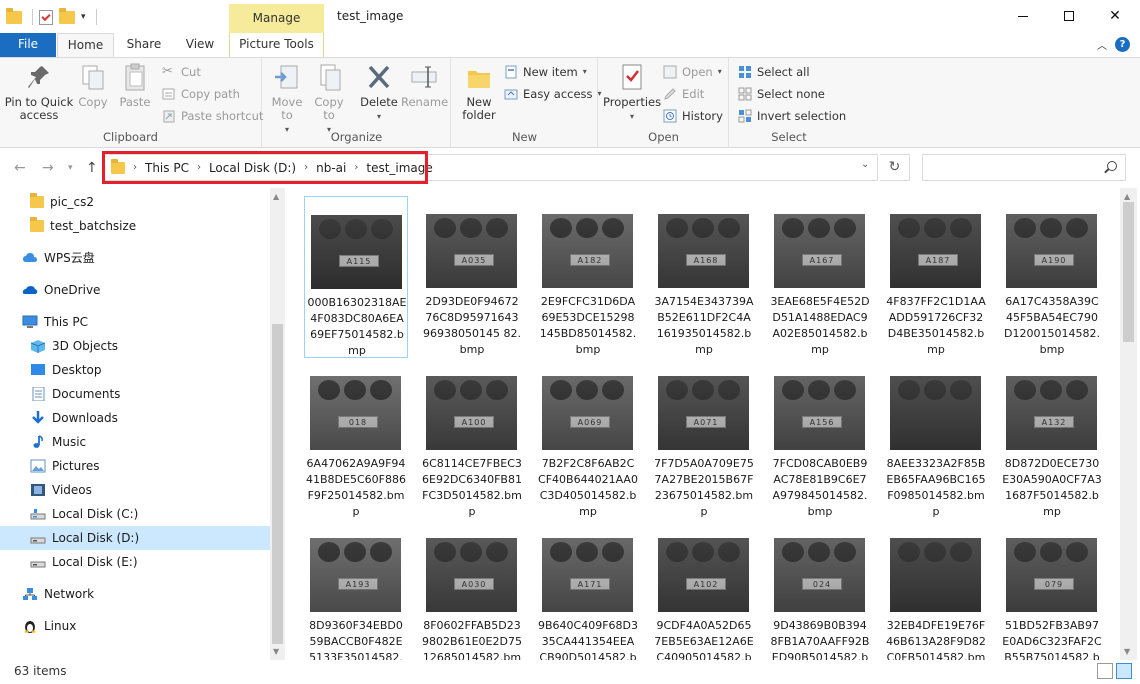 The image size is (1140, 684). I want to click on open-button: Open ▾, so click(692, 72).